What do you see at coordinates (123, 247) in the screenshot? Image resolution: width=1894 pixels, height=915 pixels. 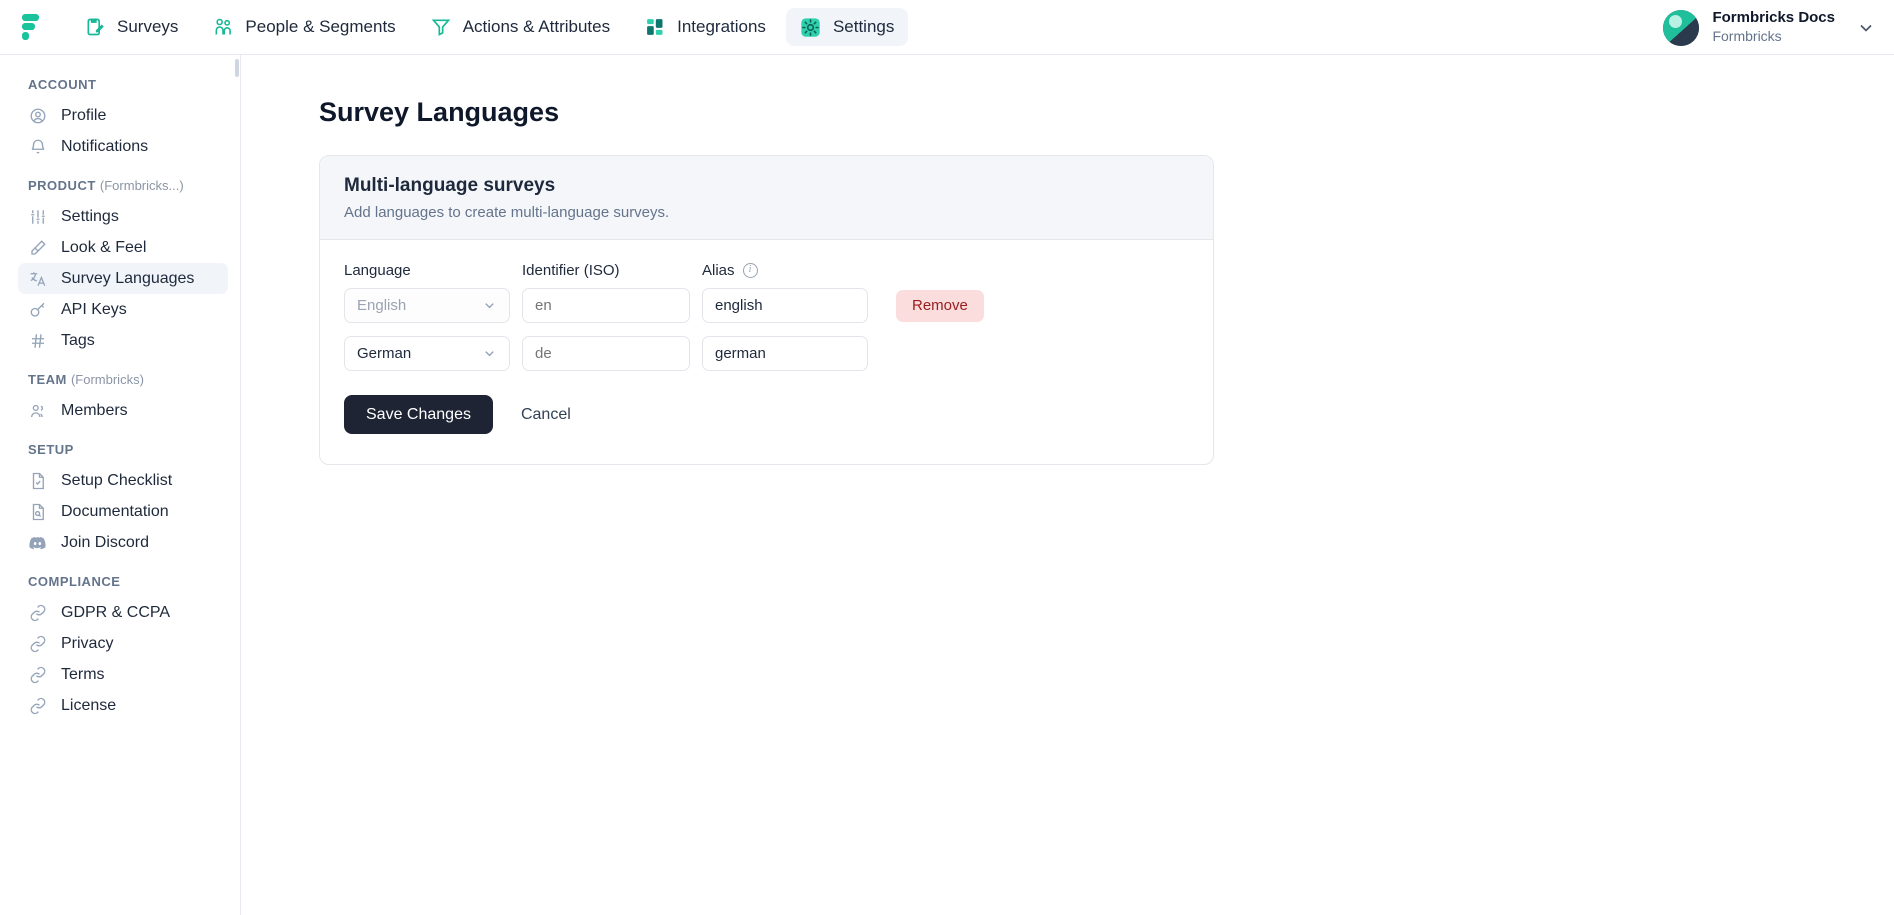 I see `sidebar-item-look-and-feel: Look & Feel` at bounding box center [123, 247].